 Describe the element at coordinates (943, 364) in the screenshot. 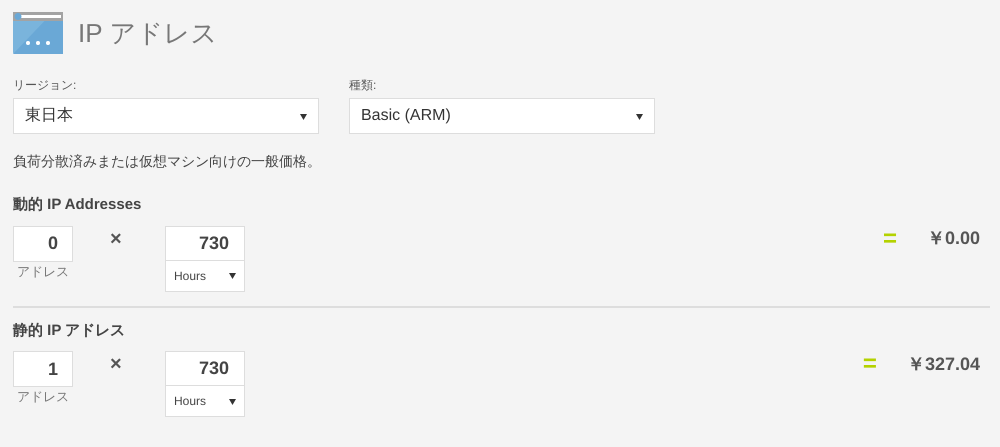

I see `price-total: ￥327.04` at that location.